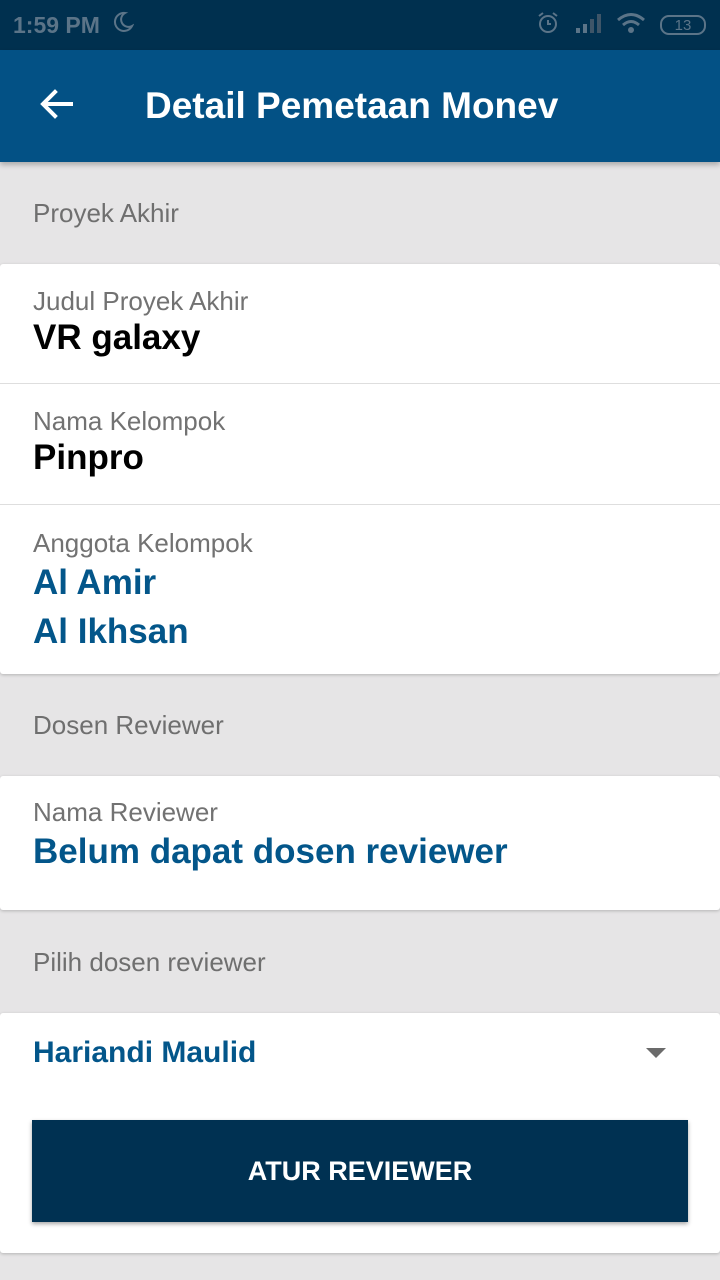  I want to click on page-title: Detail Pemetaan Monev, so click(352, 105).